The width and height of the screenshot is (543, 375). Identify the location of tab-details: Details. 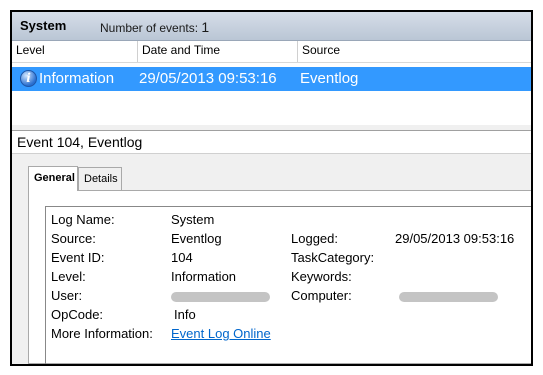
(100, 178).